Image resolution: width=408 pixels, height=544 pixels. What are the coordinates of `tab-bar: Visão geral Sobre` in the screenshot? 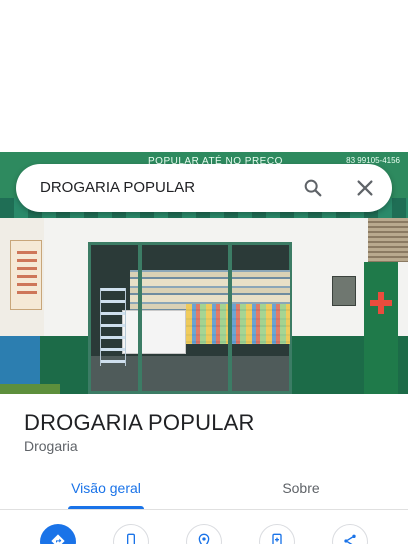 It's located at (204, 488).